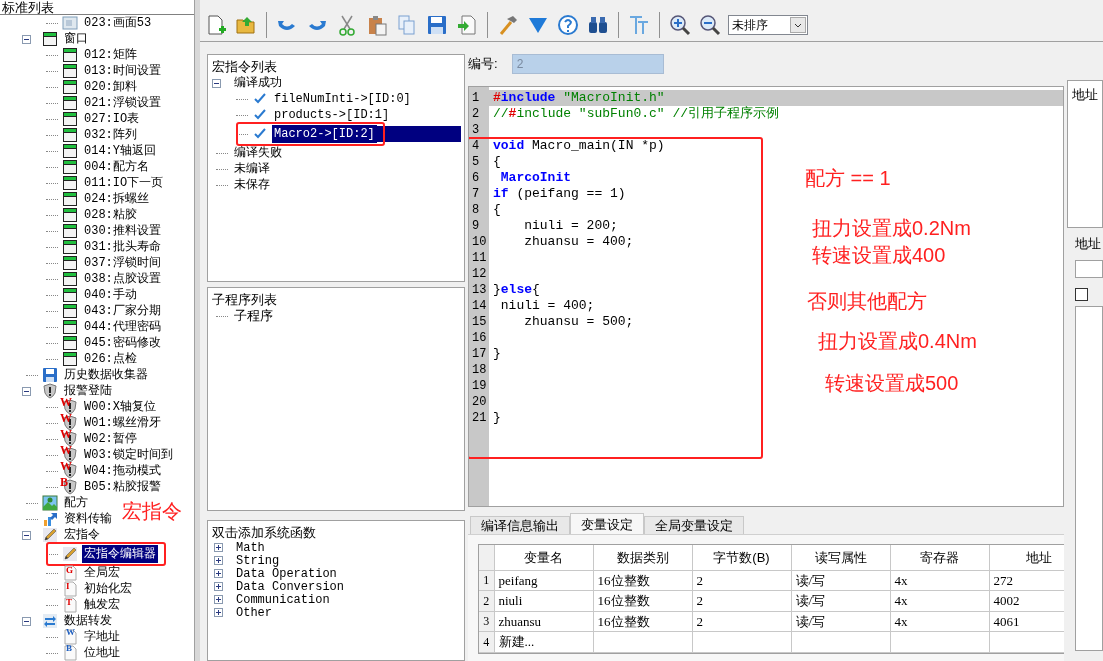  I want to click on line-number: 1, so click(476, 98).